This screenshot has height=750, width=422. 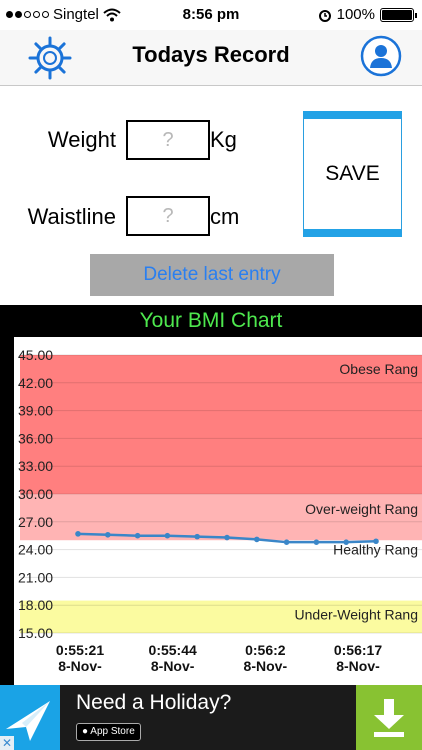 I want to click on waistline-label: Waistline, so click(x=71, y=216).